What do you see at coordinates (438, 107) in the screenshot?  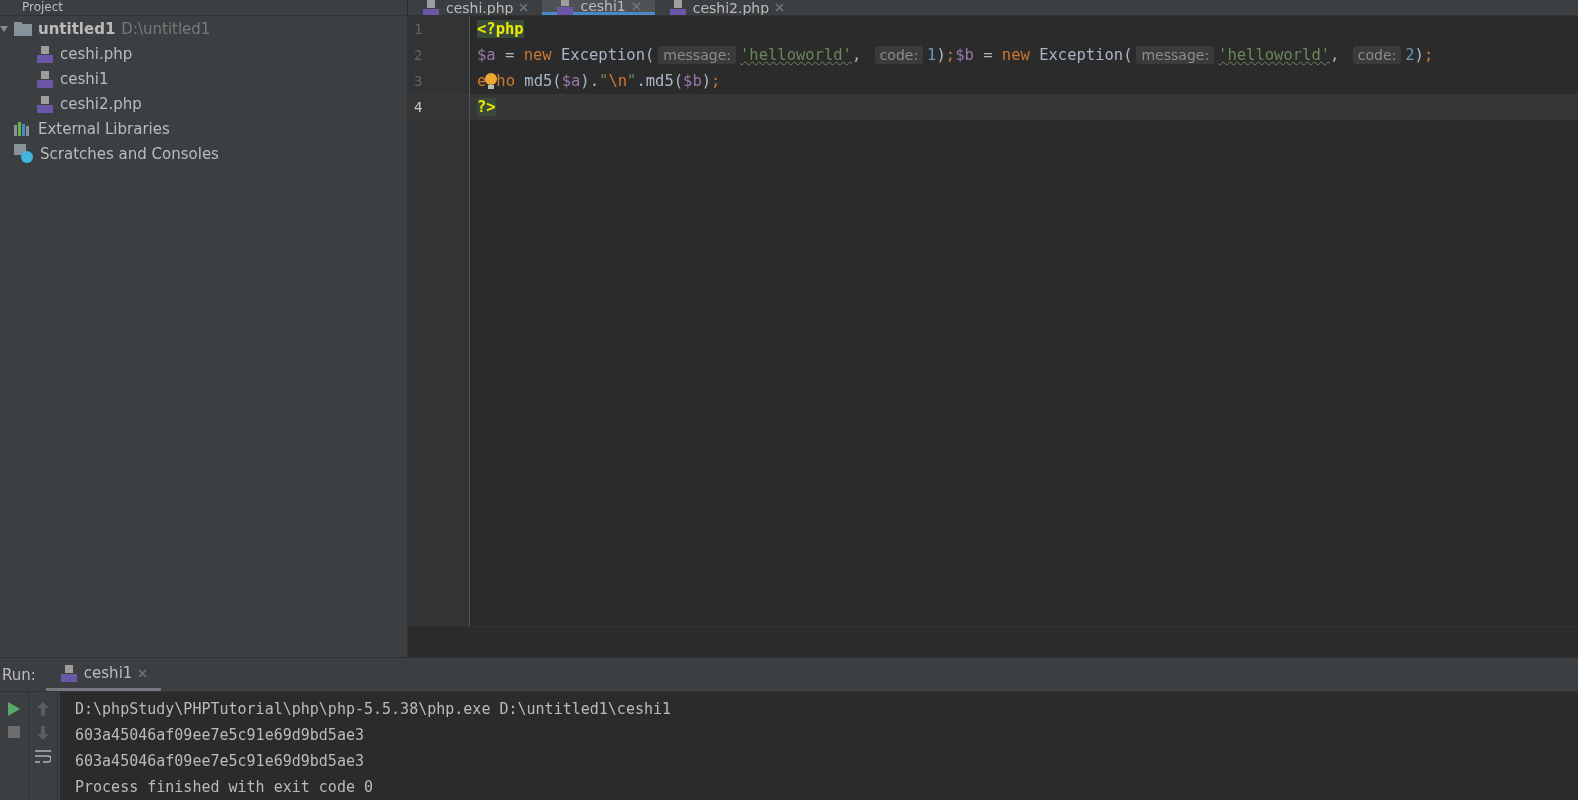 I see `line-number: 4` at bounding box center [438, 107].